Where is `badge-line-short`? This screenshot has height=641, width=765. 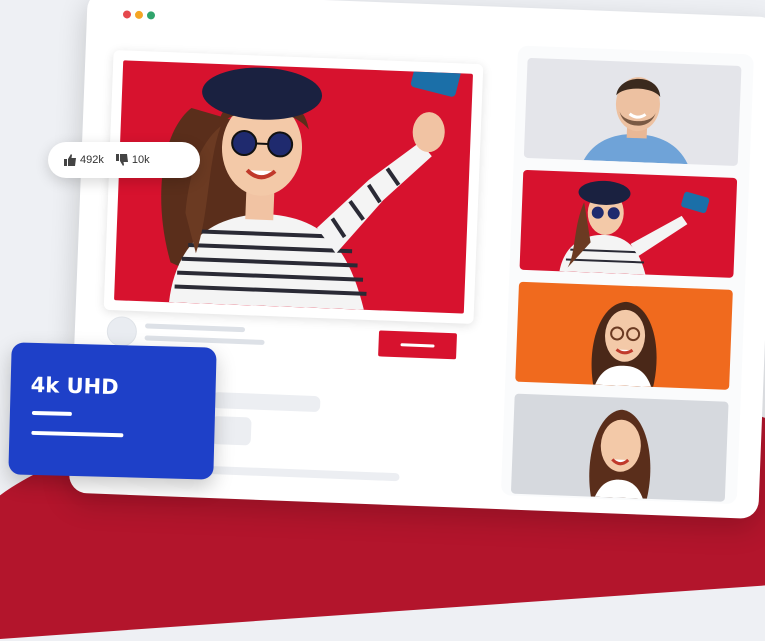 badge-line-short is located at coordinates (52, 413).